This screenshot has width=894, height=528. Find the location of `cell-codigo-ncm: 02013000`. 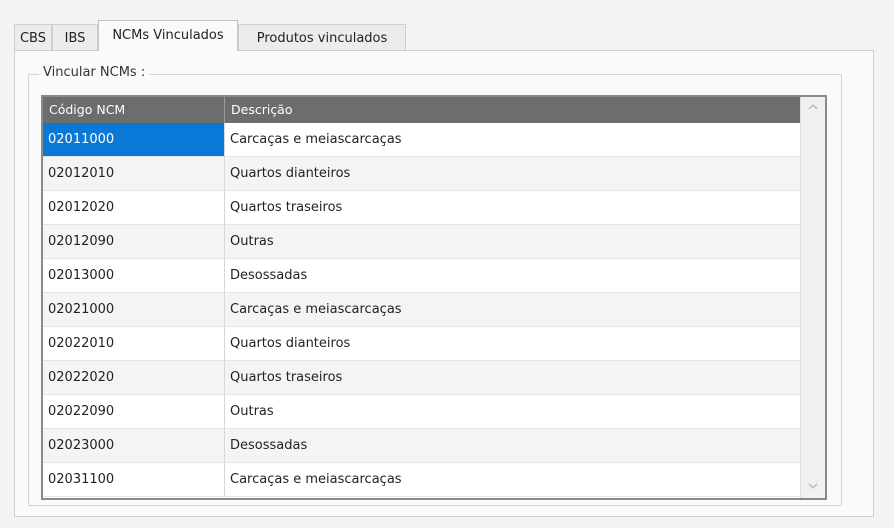

cell-codigo-ncm: 02013000 is located at coordinates (134, 275).